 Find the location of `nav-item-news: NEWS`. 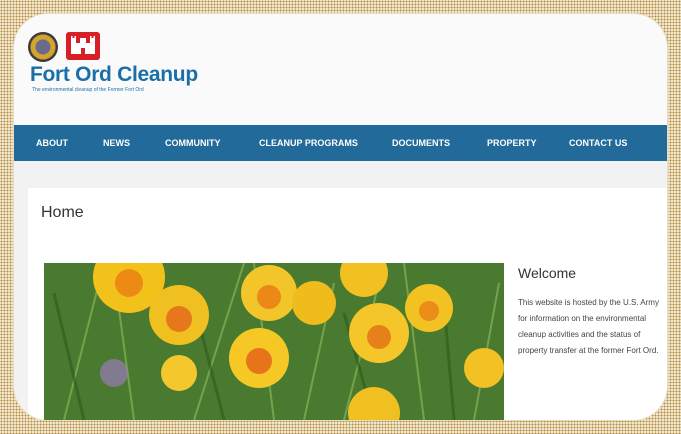

nav-item-news: NEWS is located at coordinates (116, 143).